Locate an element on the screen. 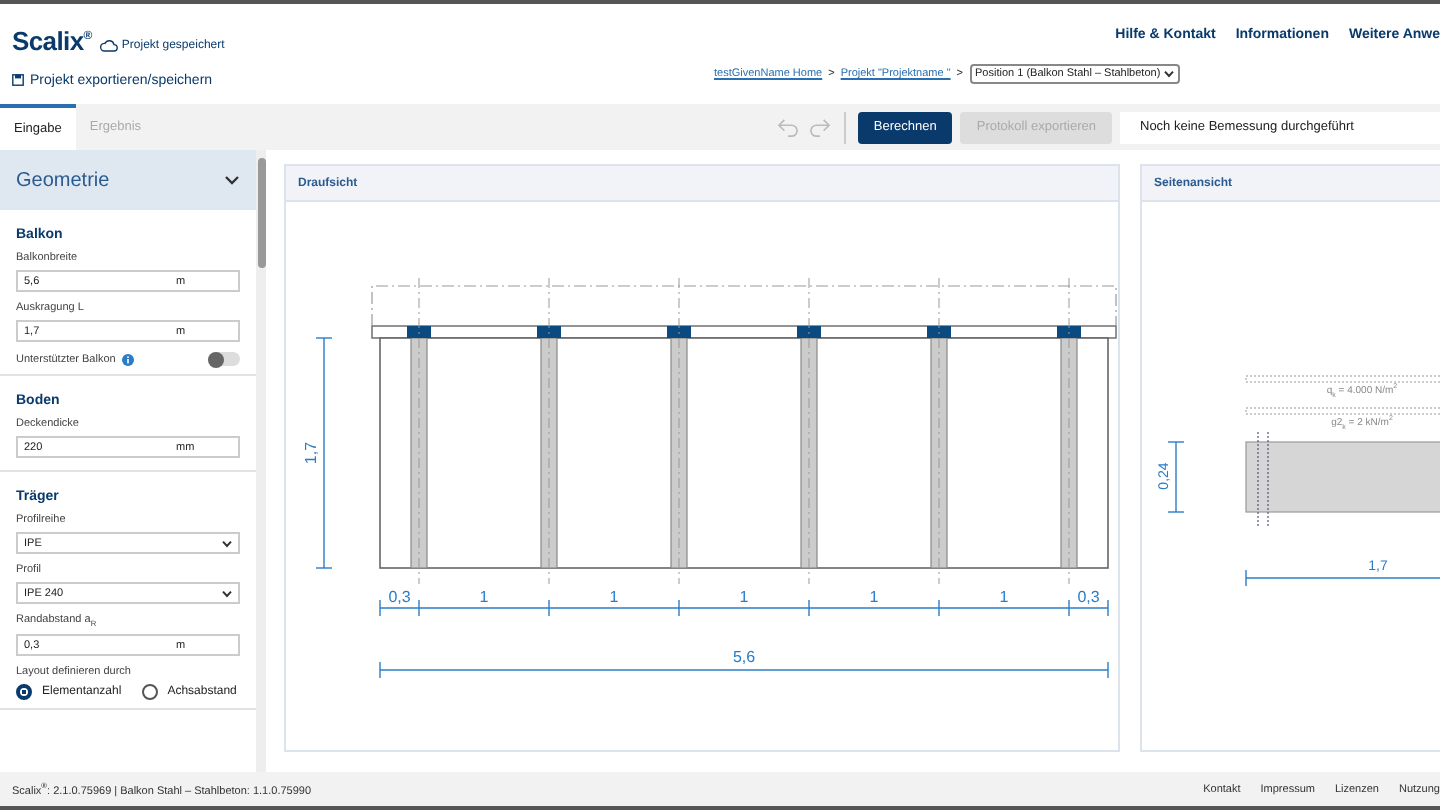 This screenshot has height=810, width=1440. scrollbar is located at coordinates (261, 461).